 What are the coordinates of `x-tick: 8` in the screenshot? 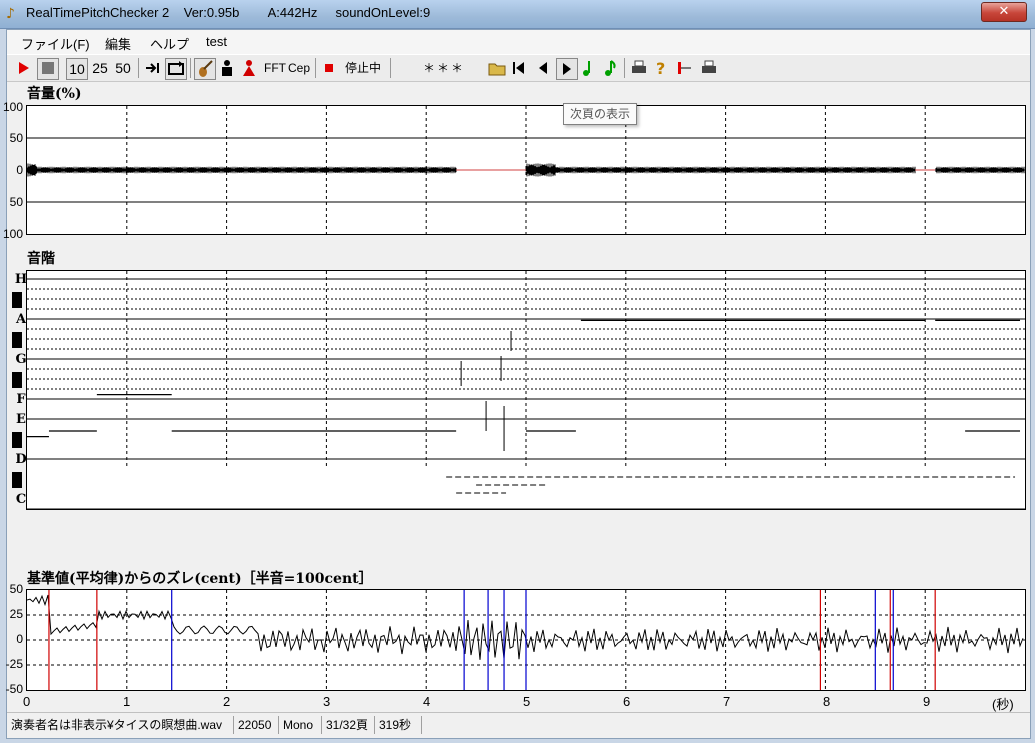 It's located at (827, 701).